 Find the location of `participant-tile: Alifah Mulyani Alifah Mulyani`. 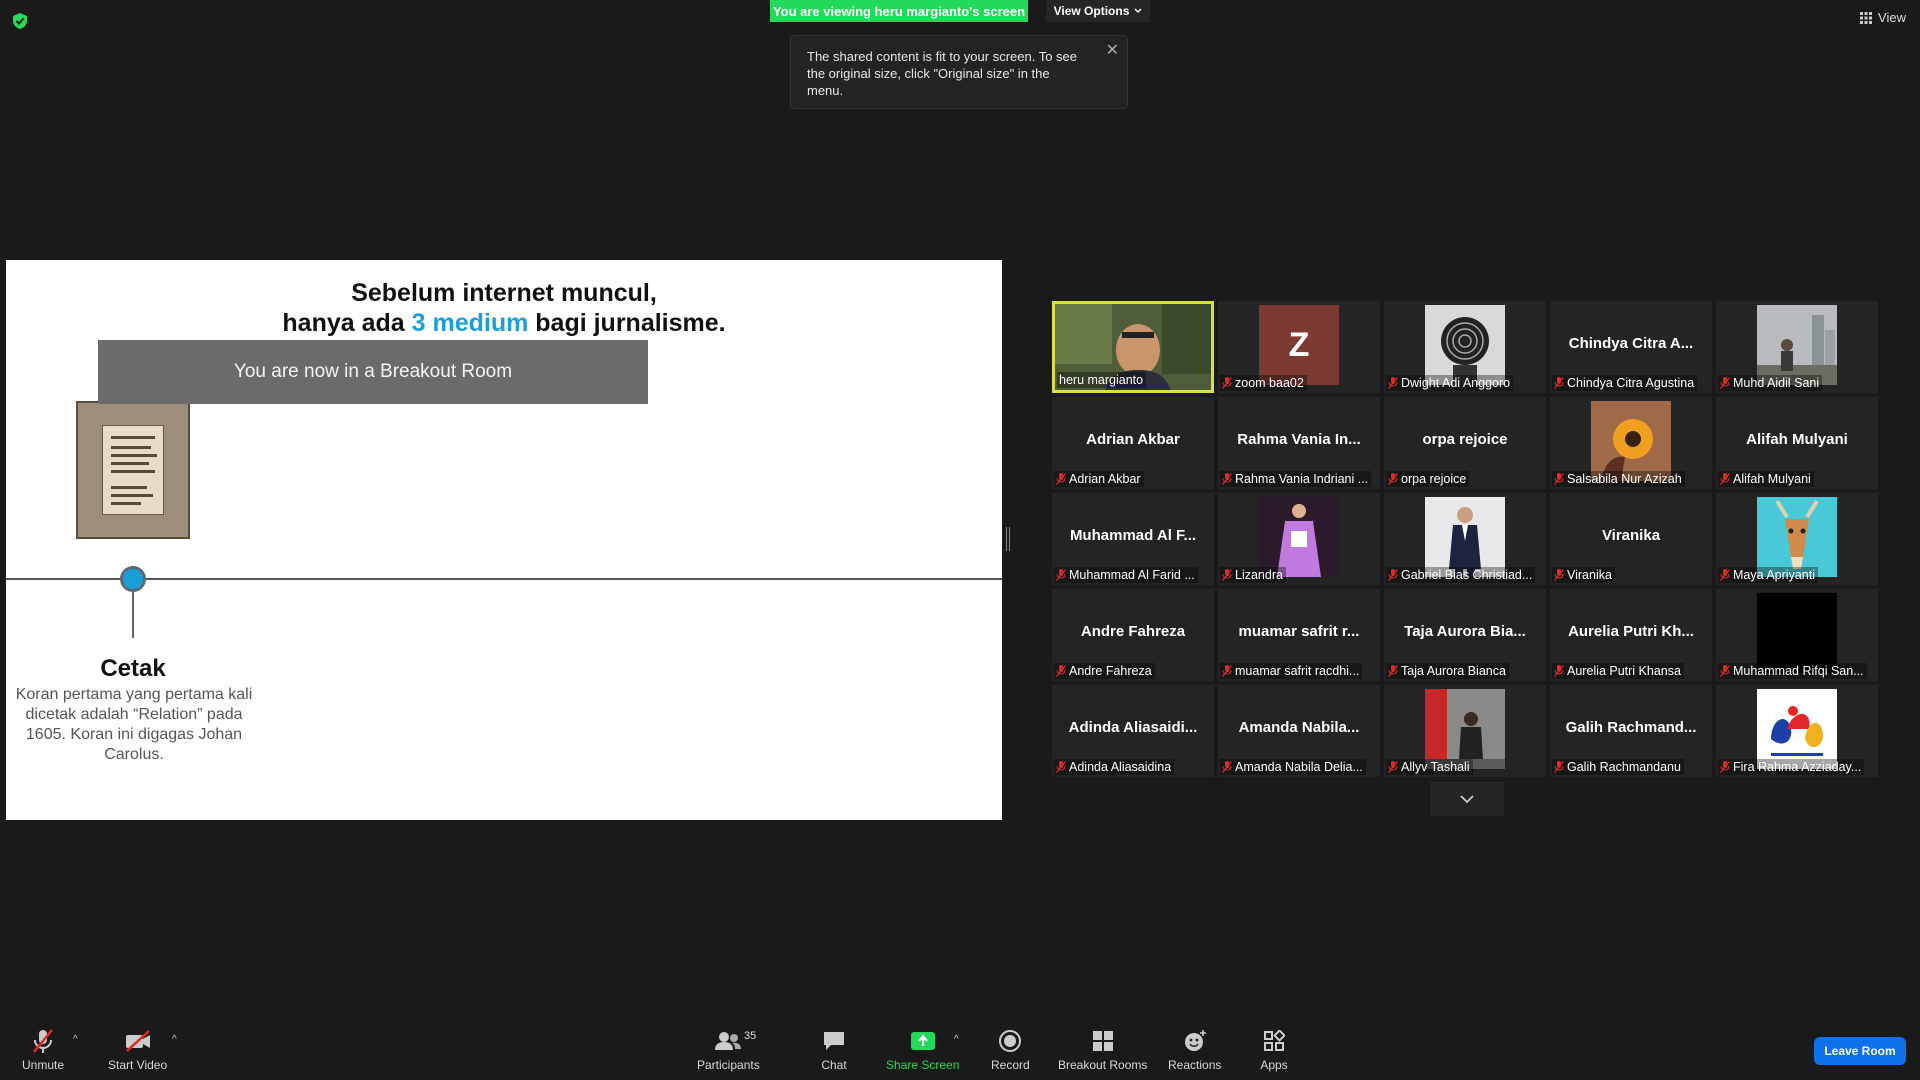

participant-tile: Alifah Mulyani Alifah Mulyani is located at coordinates (1797, 443).